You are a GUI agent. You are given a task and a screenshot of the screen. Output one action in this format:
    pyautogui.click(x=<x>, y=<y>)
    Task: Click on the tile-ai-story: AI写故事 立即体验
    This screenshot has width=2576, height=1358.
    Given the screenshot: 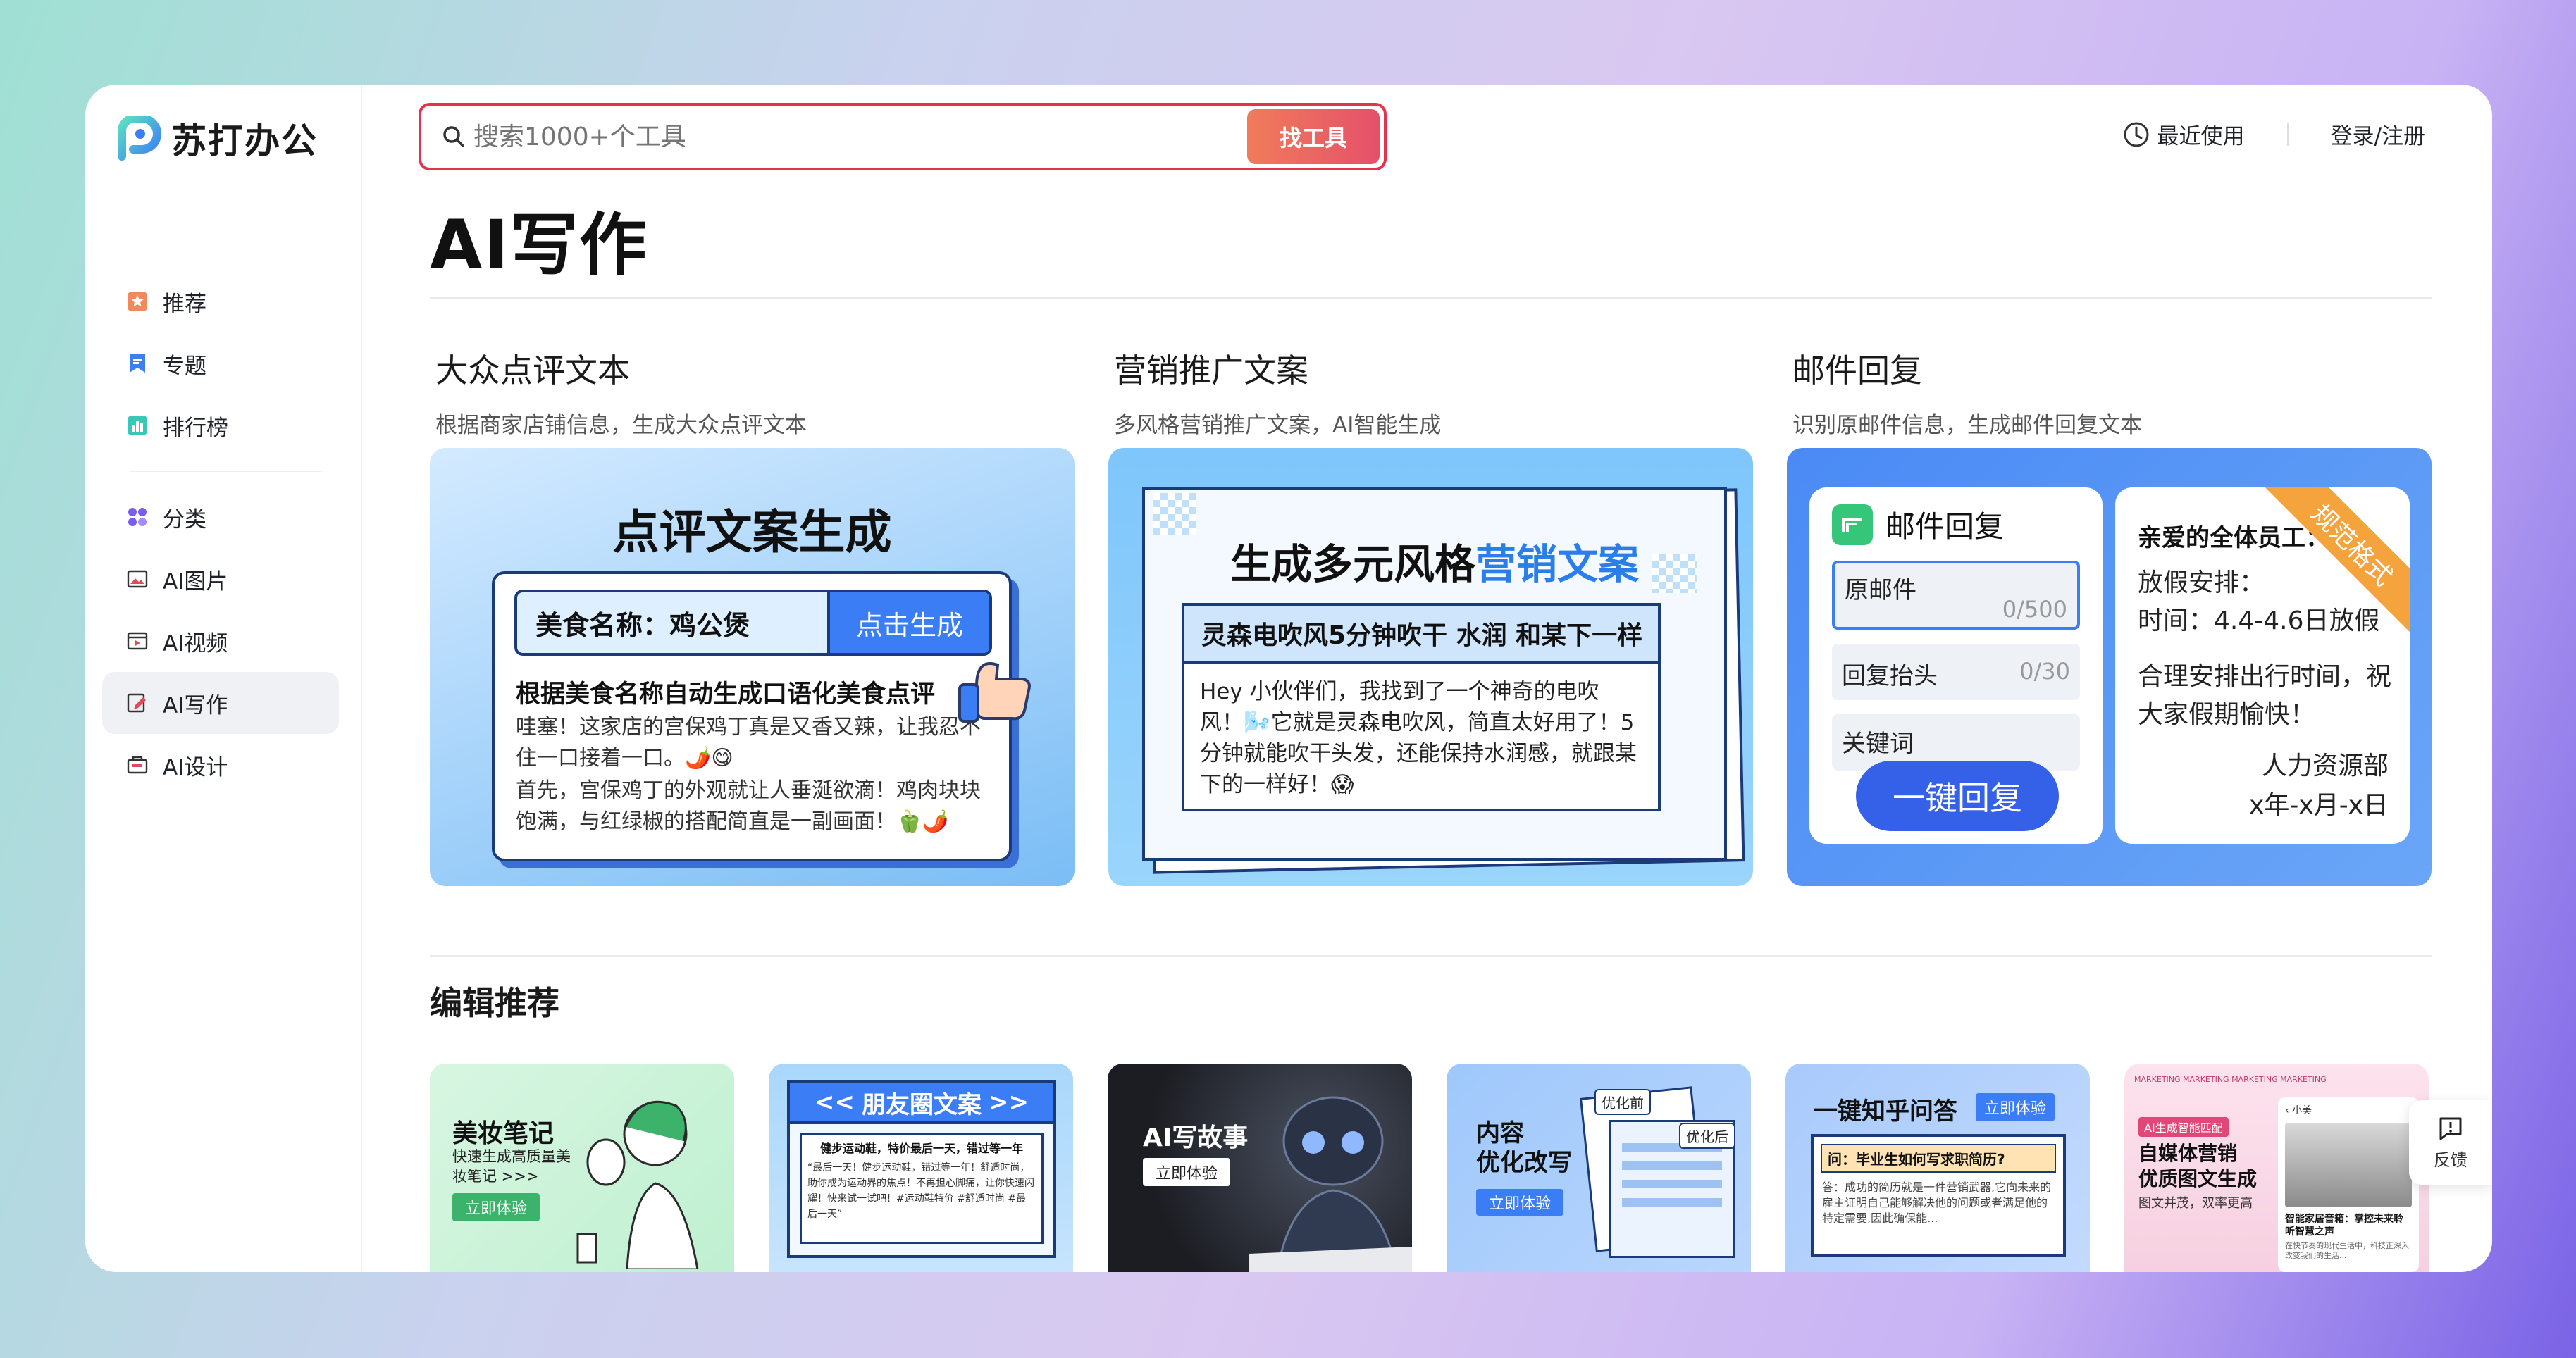 What is the action you would take?
    pyautogui.click(x=1260, y=1168)
    